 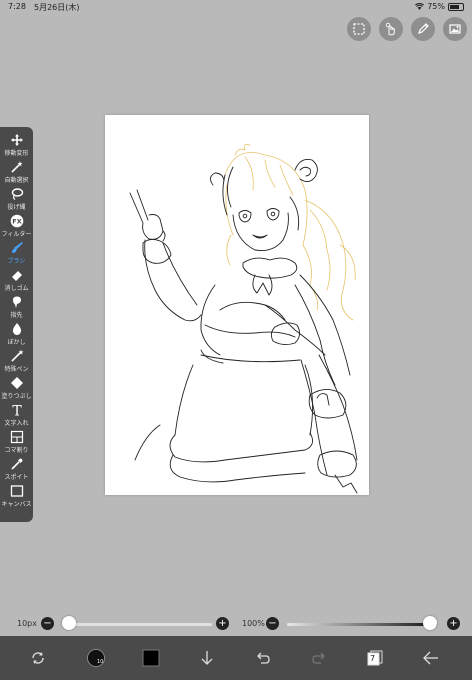 What do you see at coordinates (16, 315) in the screenshot?
I see `tool-label: 指先` at bounding box center [16, 315].